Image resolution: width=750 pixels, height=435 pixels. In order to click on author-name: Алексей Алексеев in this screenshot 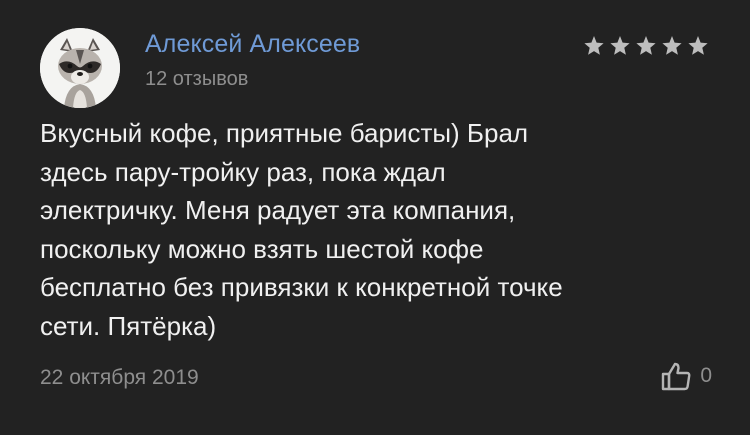, I will do `click(252, 44)`.